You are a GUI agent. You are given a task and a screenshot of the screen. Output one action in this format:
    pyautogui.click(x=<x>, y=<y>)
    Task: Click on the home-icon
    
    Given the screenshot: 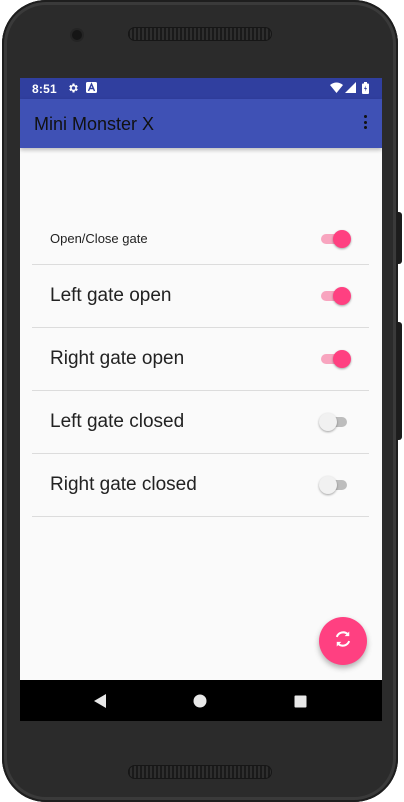 What is the action you would take?
    pyautogui.click(x=200, y=701)
    